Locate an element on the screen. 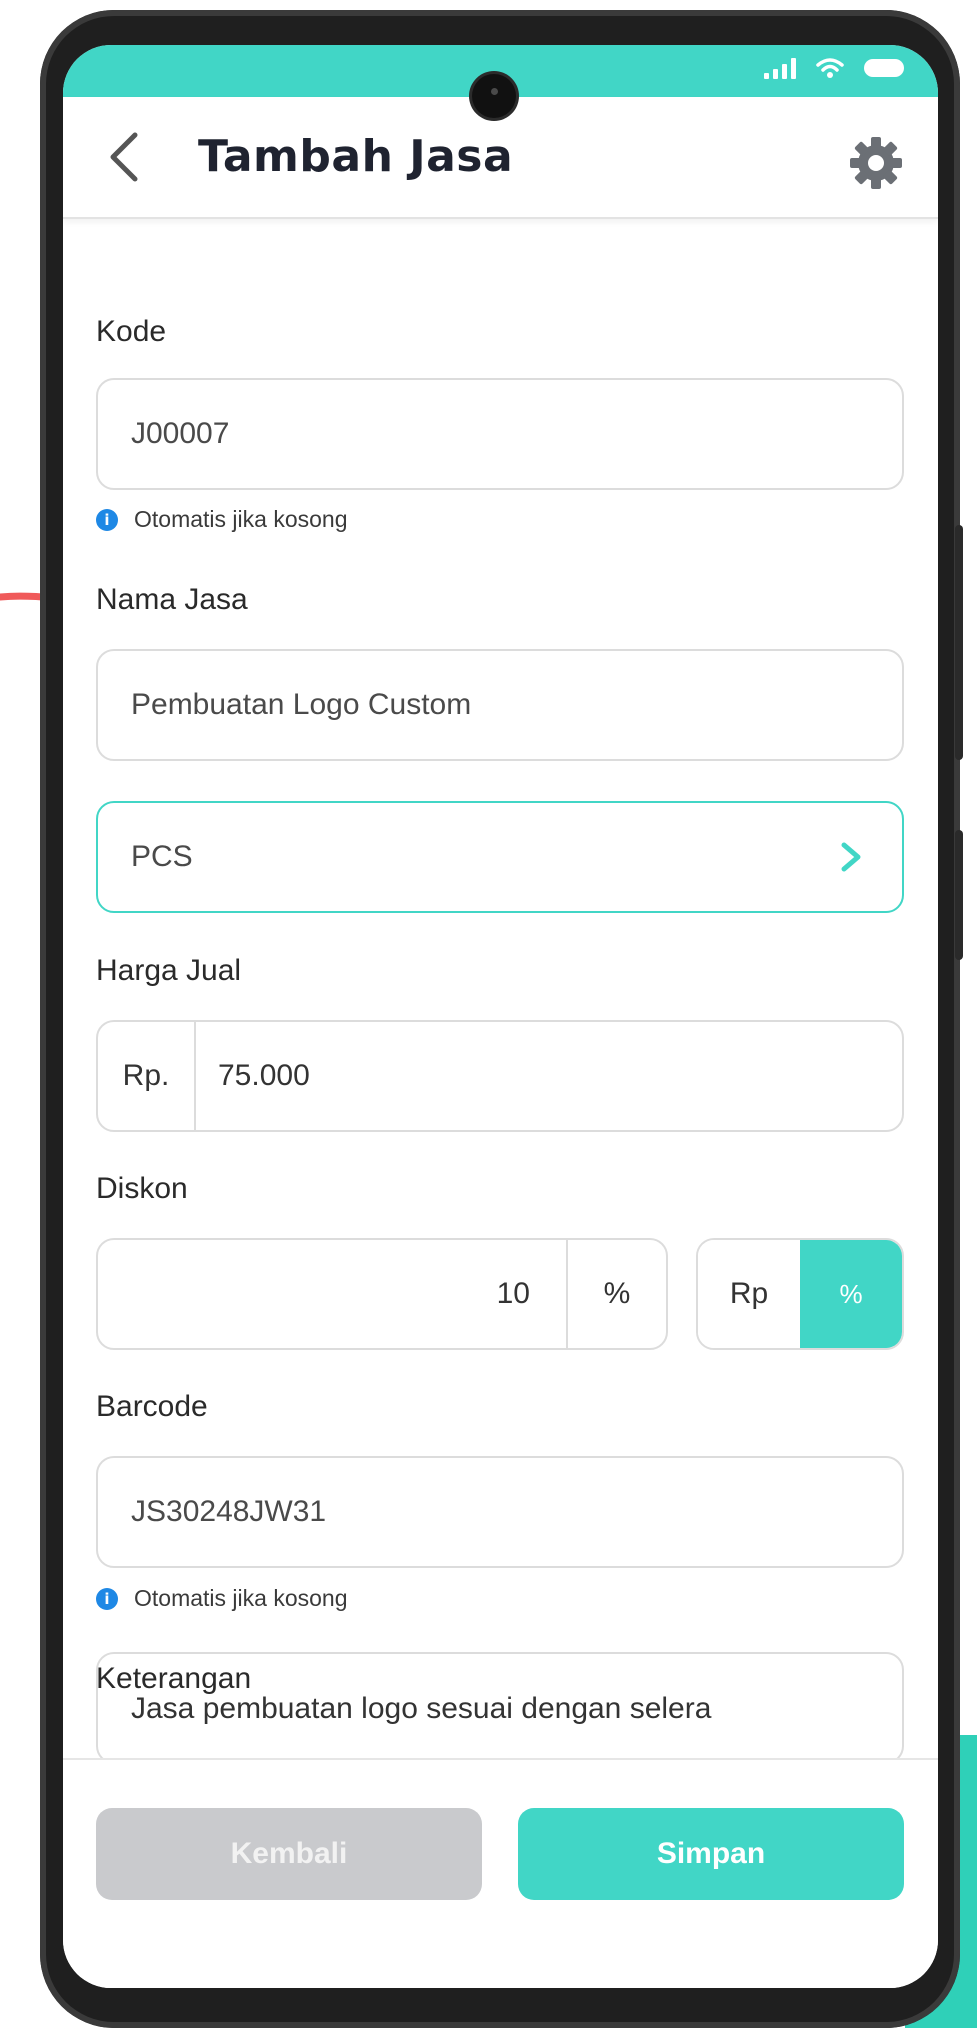  kode-value: J00007 is located at coordinates (180, 433).